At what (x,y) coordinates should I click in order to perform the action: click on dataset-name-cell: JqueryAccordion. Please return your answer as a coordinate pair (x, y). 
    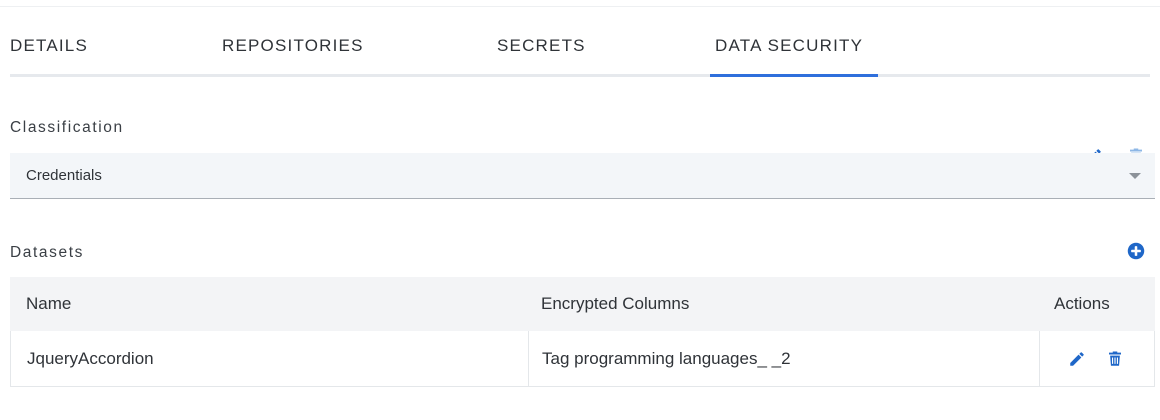
    Looking at the image, I should click on (90, 358).